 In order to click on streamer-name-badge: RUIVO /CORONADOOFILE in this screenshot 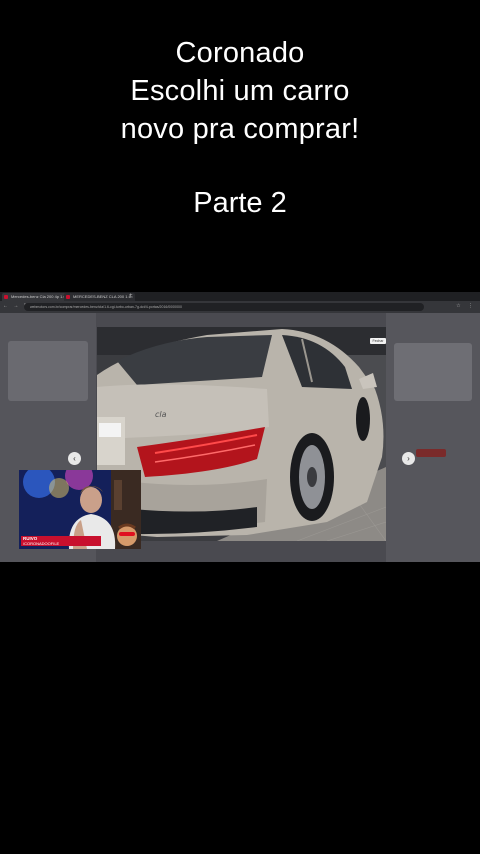, I will do `click(61, 541)`.